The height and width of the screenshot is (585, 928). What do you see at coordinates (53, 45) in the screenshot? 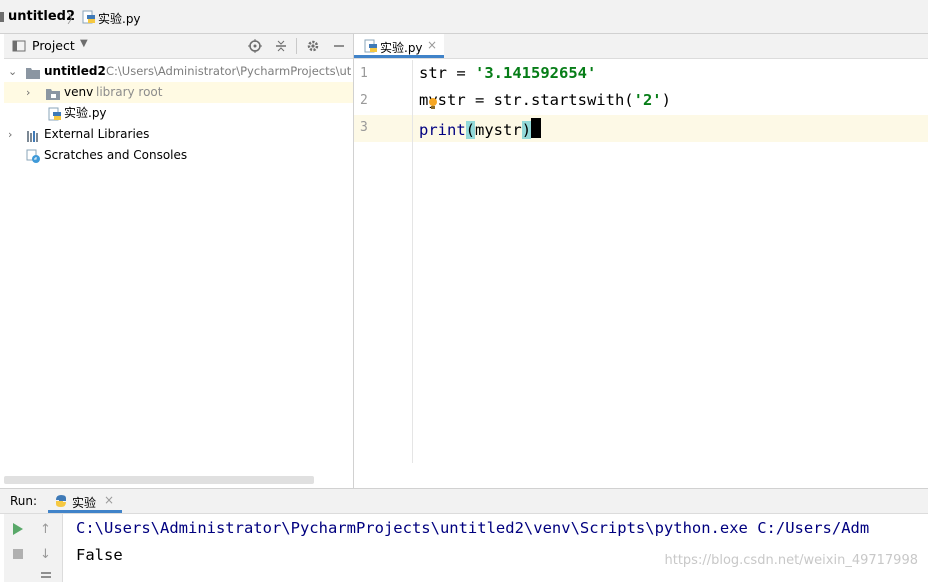
I see `project-view-title: Project` at bounding box center [53, 45].